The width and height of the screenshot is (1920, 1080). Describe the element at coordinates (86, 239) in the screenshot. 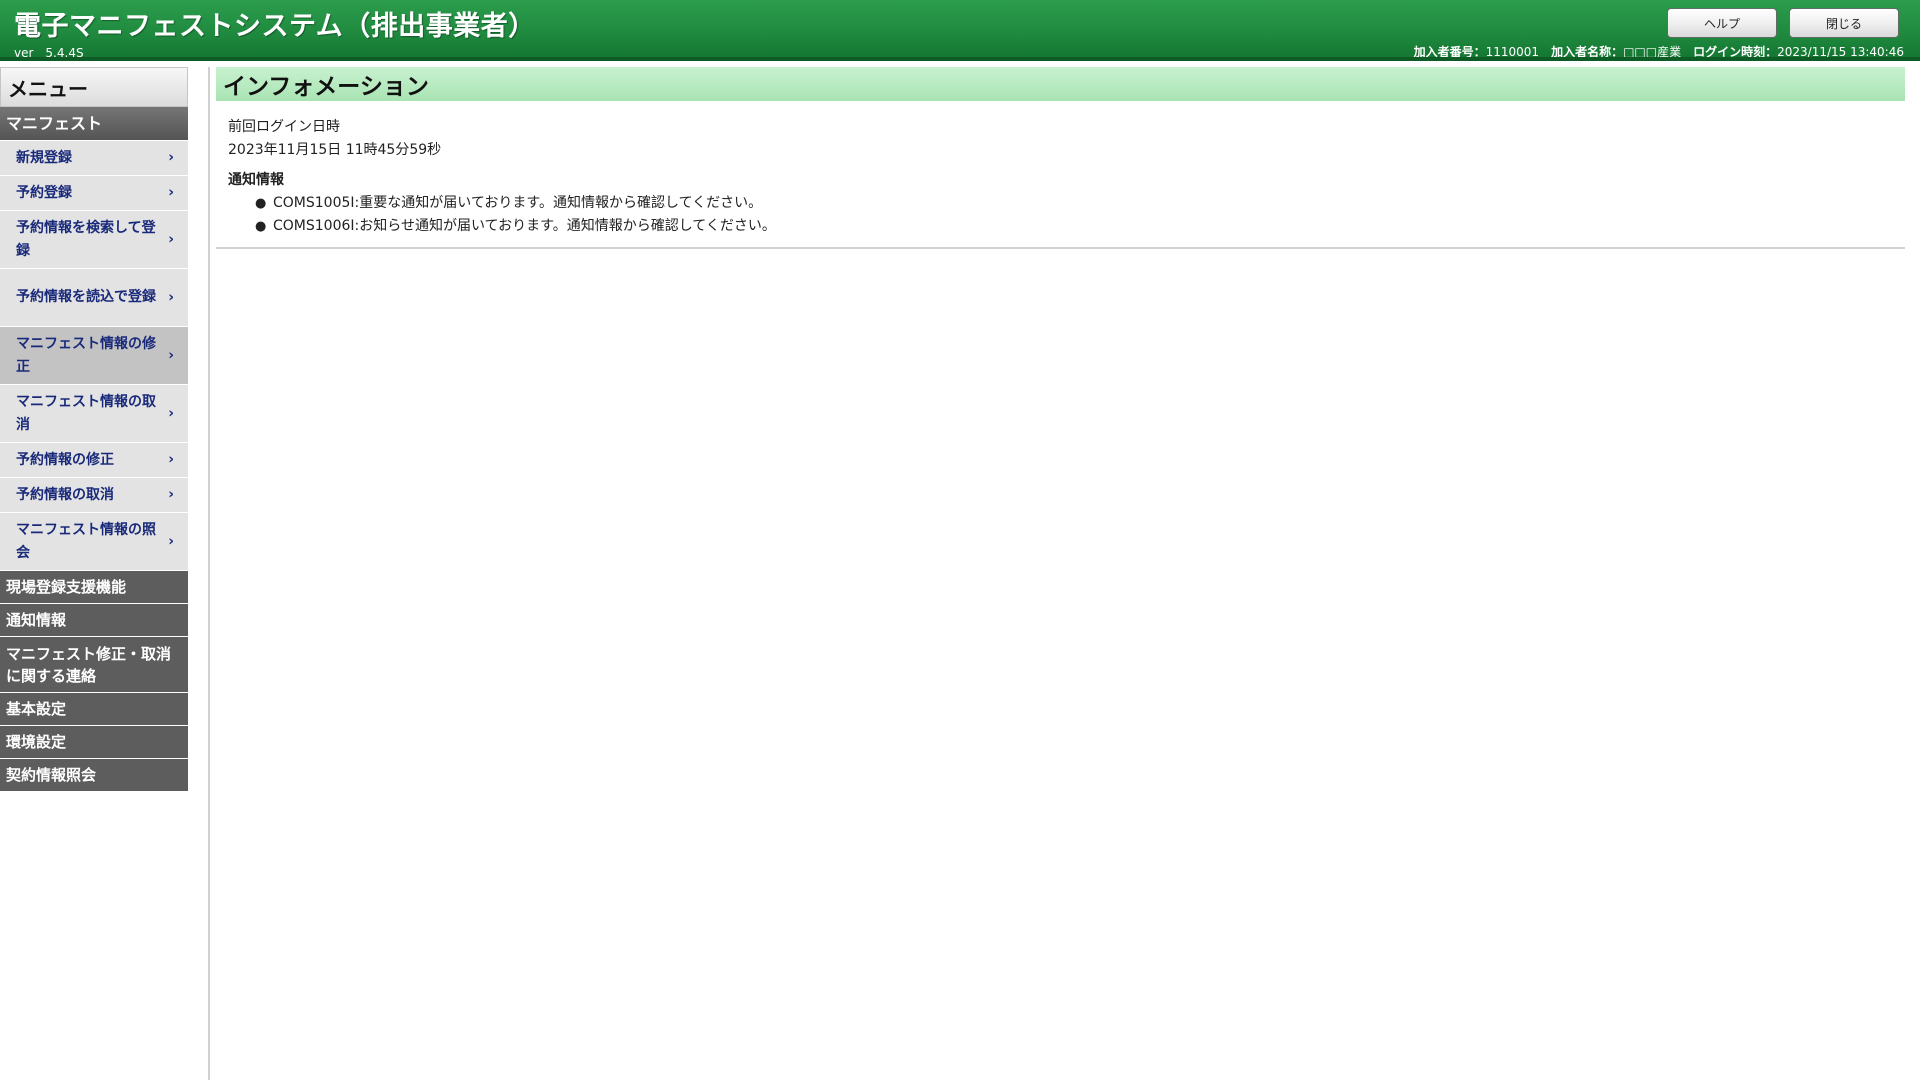

I see `sidebar-item-label: 予約情報を検索して登録` at that location.